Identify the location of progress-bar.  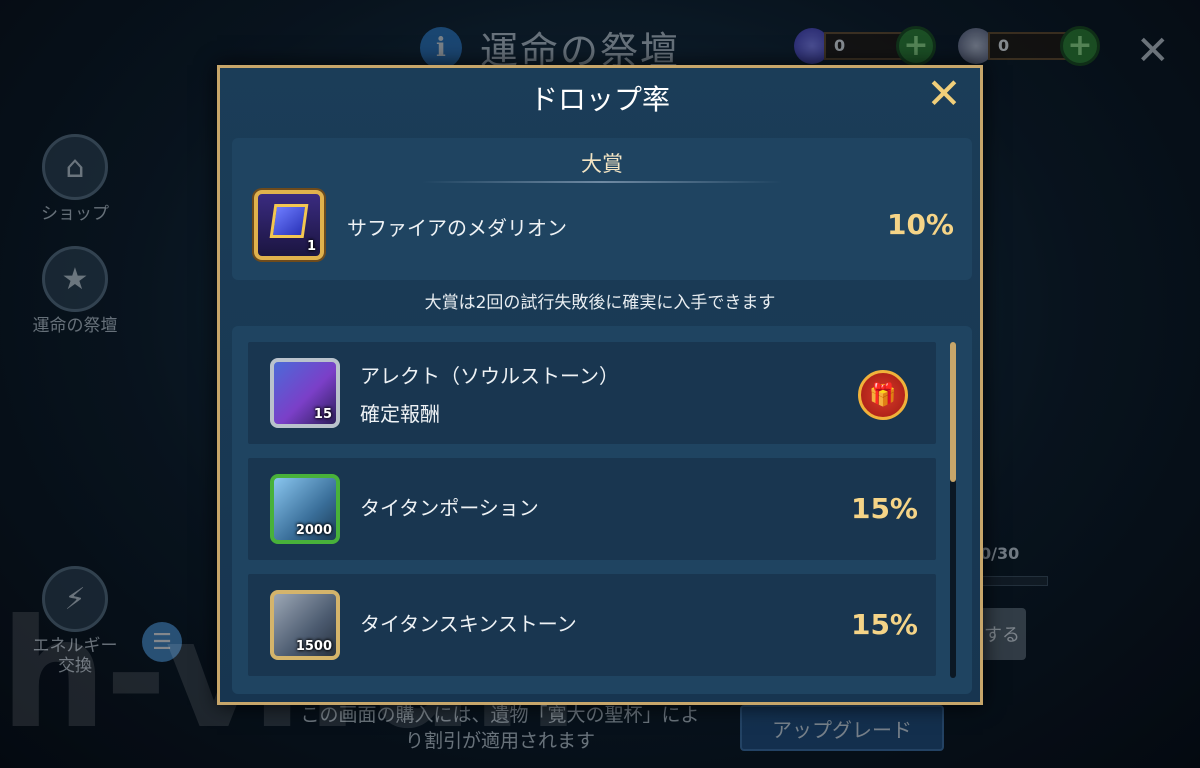
(1014, 581).